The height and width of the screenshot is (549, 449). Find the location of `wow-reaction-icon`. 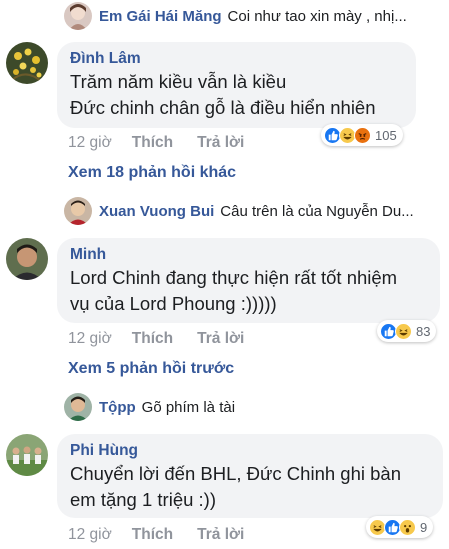

wow-reaction-icon is located at coordinates (407, 527).